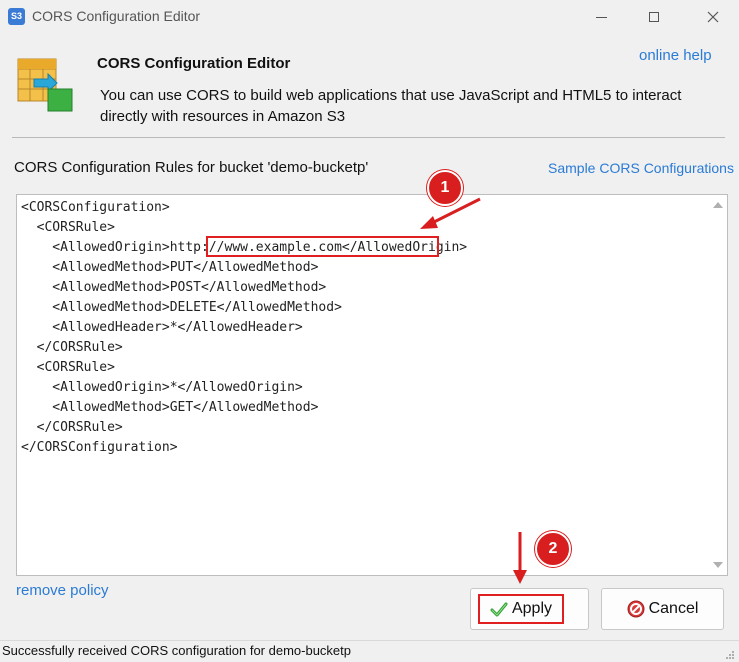 The height and width of the screenshot is (662, 739). I want to click on apply-button: Apply, so click(529, 609).